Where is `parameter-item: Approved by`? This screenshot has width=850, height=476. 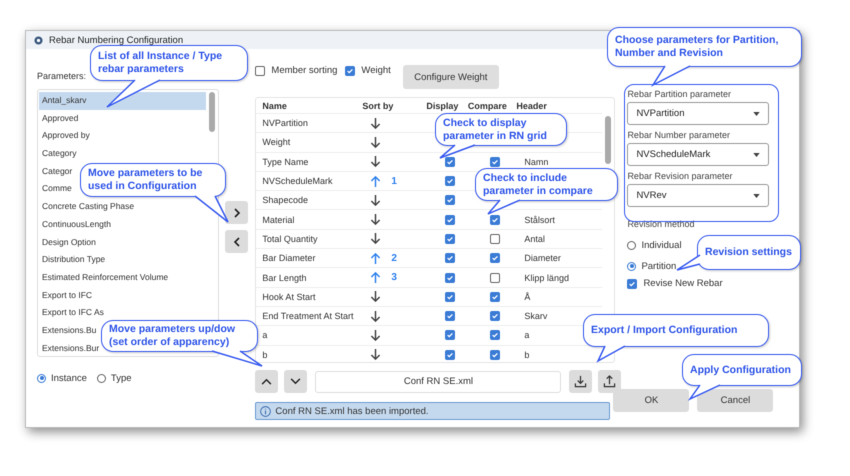 parameter-item: Approved by is located at coordinates (64, 136).